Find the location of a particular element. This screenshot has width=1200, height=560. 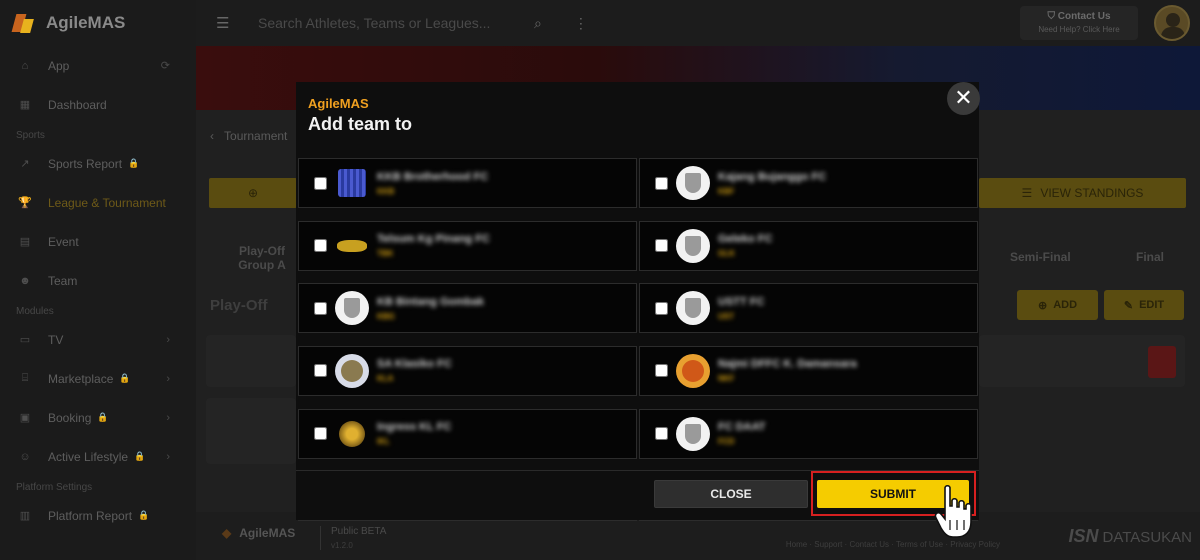

close-icon: ✕ is located at coordinates (963, 98).